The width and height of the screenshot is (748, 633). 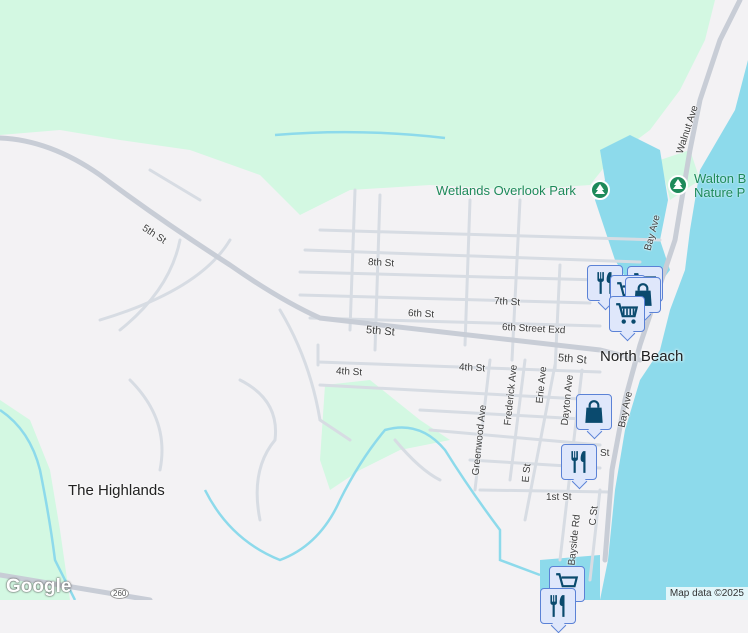 I want to click on street-label: 7th St, so click(x=507, y=302).